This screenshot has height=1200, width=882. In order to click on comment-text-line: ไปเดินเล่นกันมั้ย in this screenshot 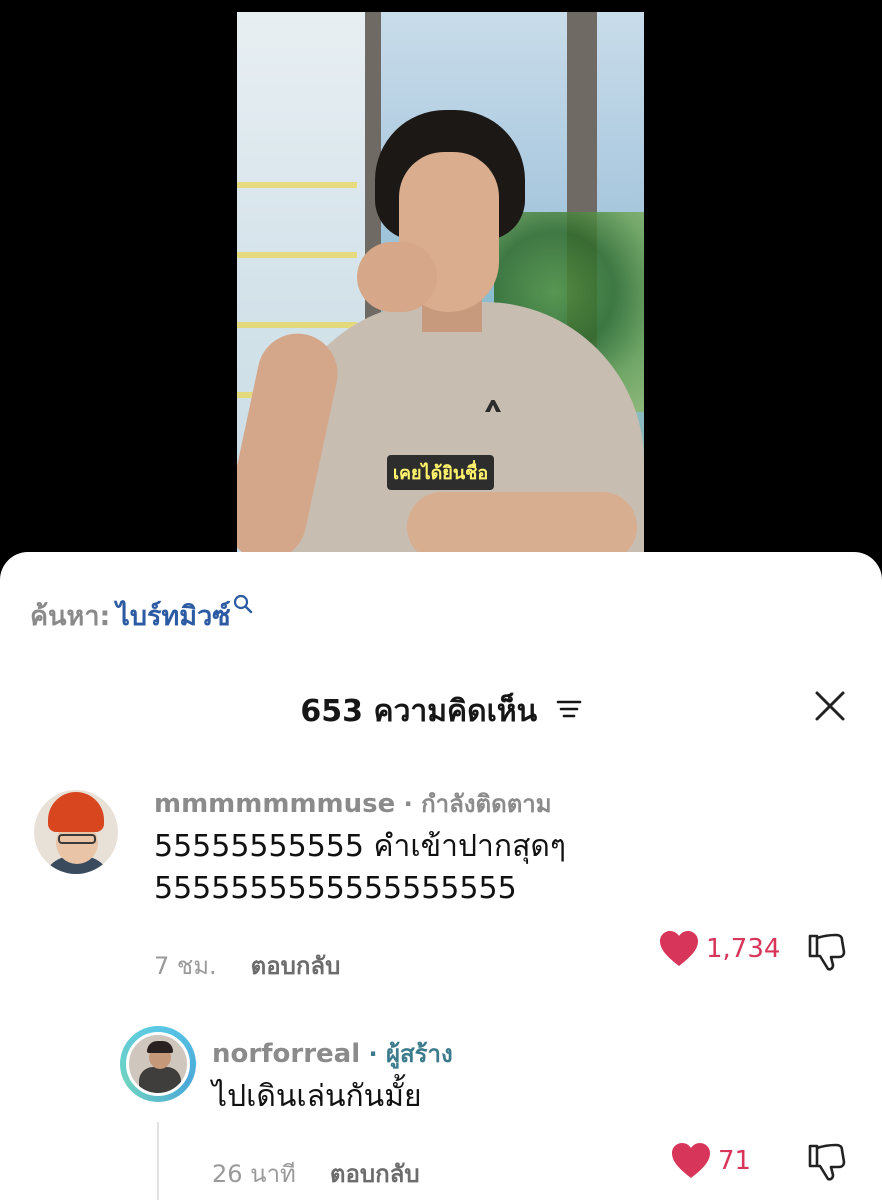, I will do `click(317, 1096)`.